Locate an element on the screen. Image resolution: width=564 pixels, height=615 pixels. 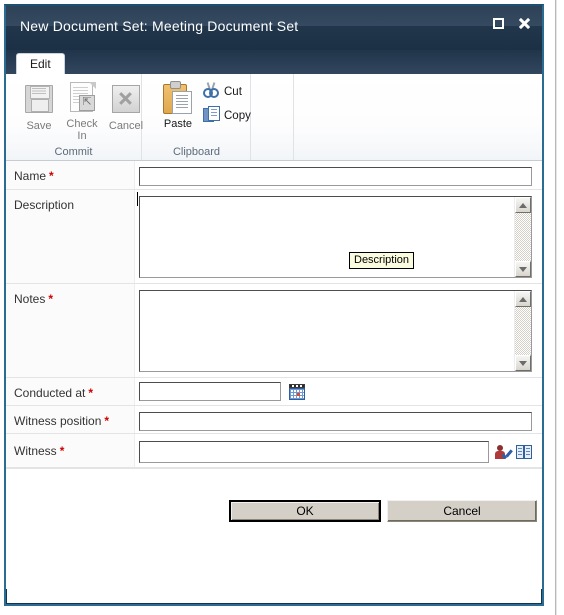
page-edge-light is located at coordinates (556, 307).